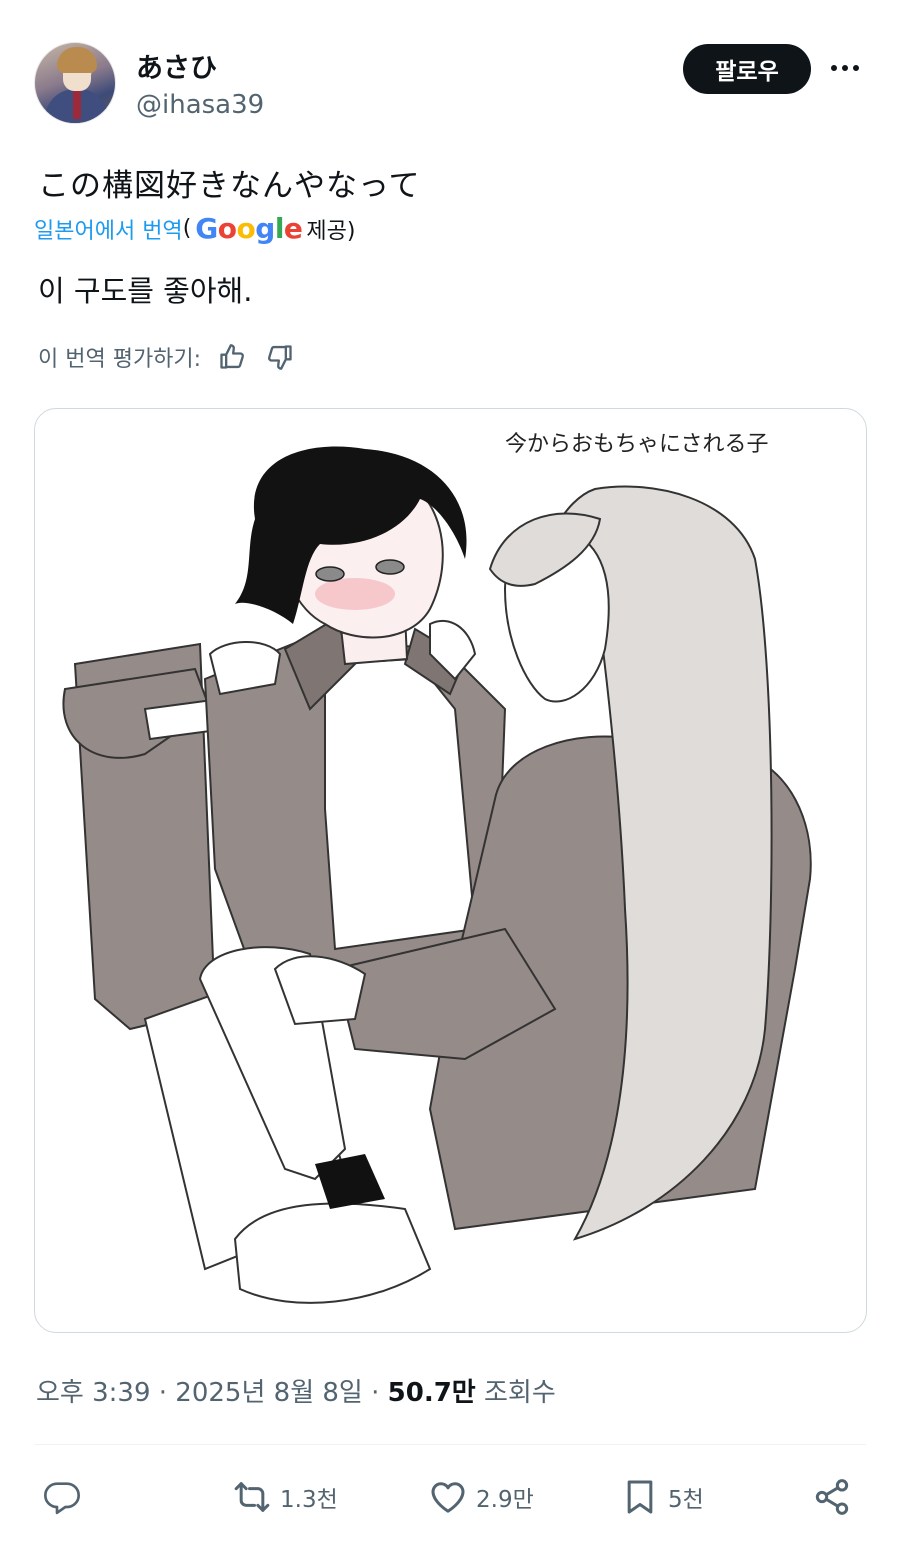 The height and width of the screenshot is (1557, 900). I want to click on action-bar: 1.3천 2.9만 5천, so click(450, 1497).